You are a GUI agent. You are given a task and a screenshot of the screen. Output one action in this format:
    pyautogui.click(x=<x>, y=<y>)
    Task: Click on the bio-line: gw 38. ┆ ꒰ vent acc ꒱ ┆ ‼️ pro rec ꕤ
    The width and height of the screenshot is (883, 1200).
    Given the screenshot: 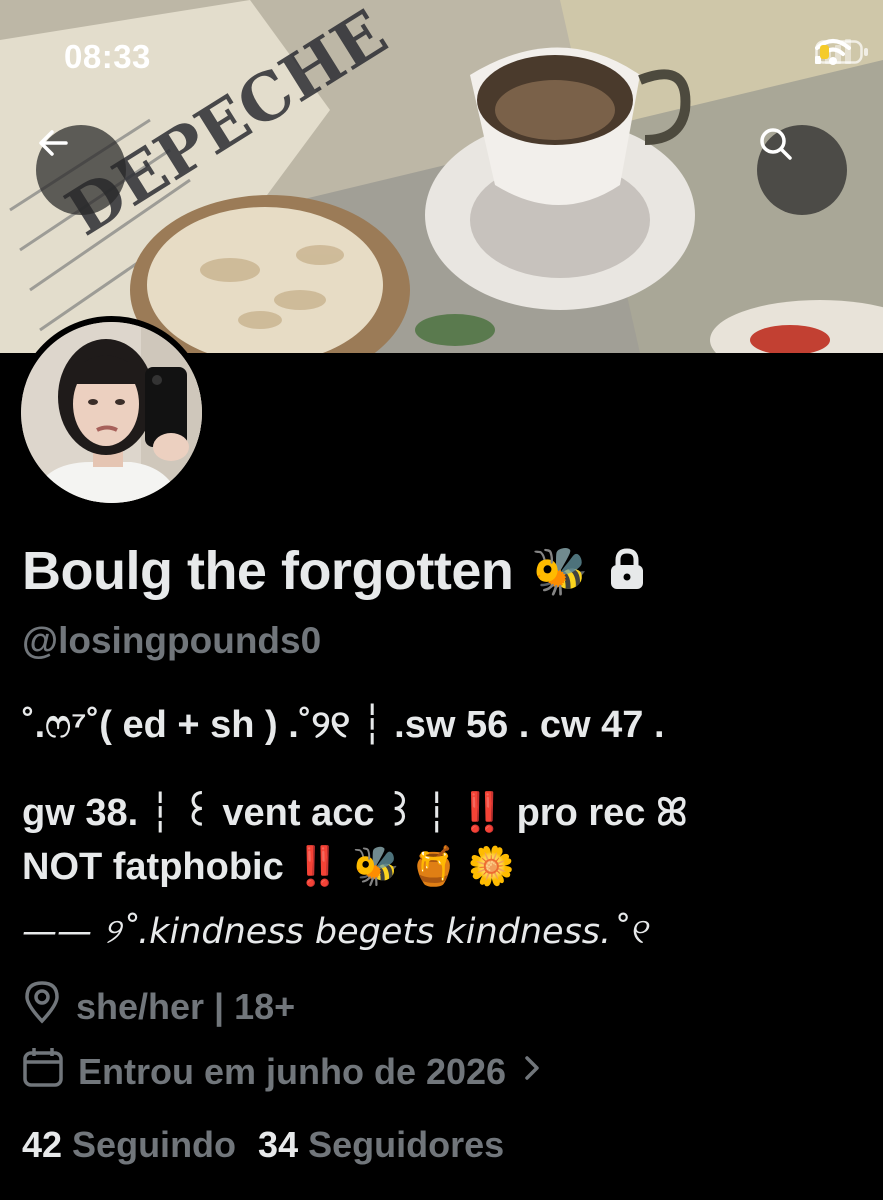 What is the action you would take?
    pyautogui.click(x=355, y=813)
    